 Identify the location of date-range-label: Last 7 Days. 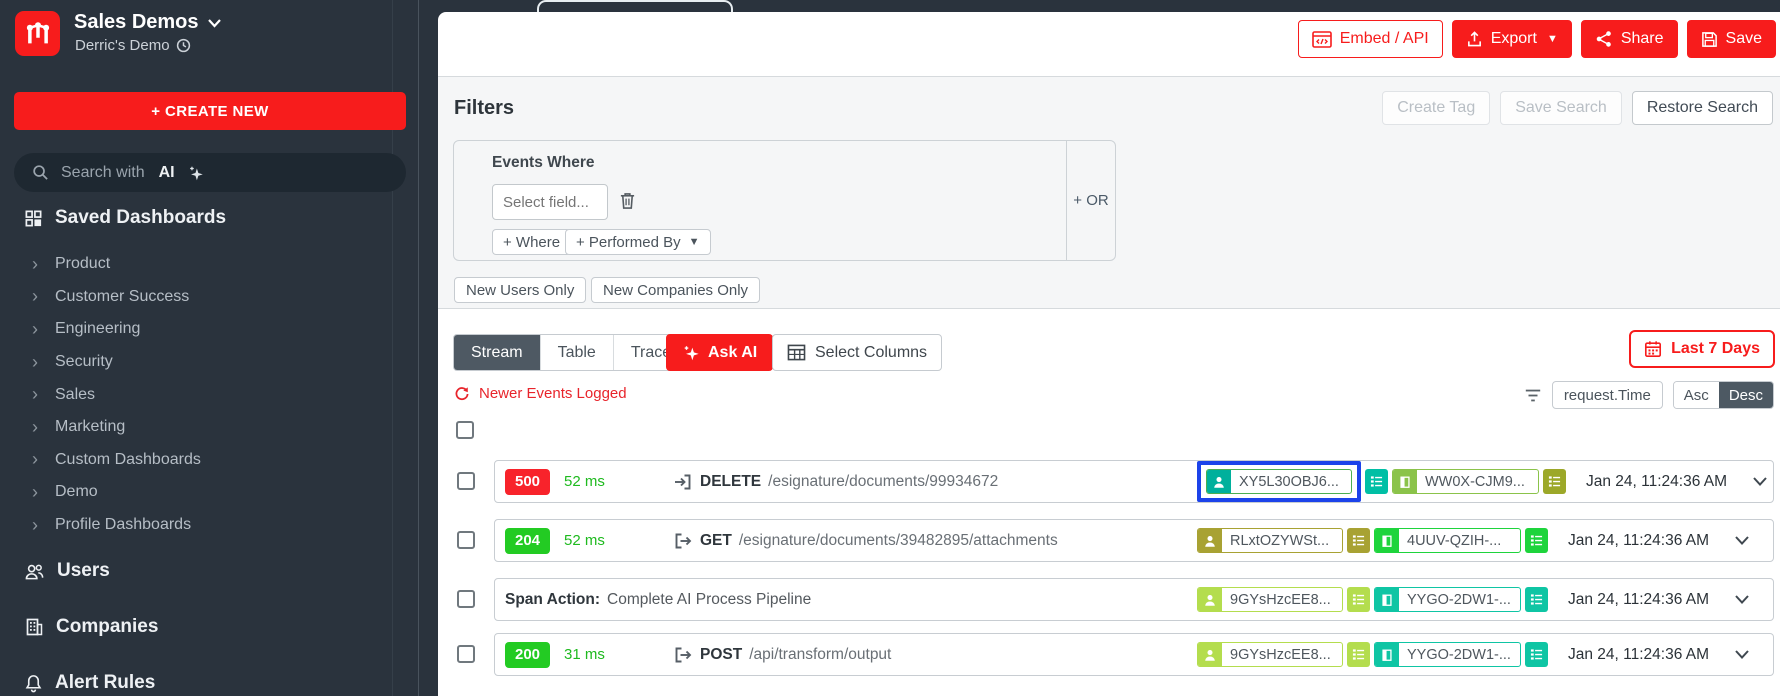
(1715, 348).